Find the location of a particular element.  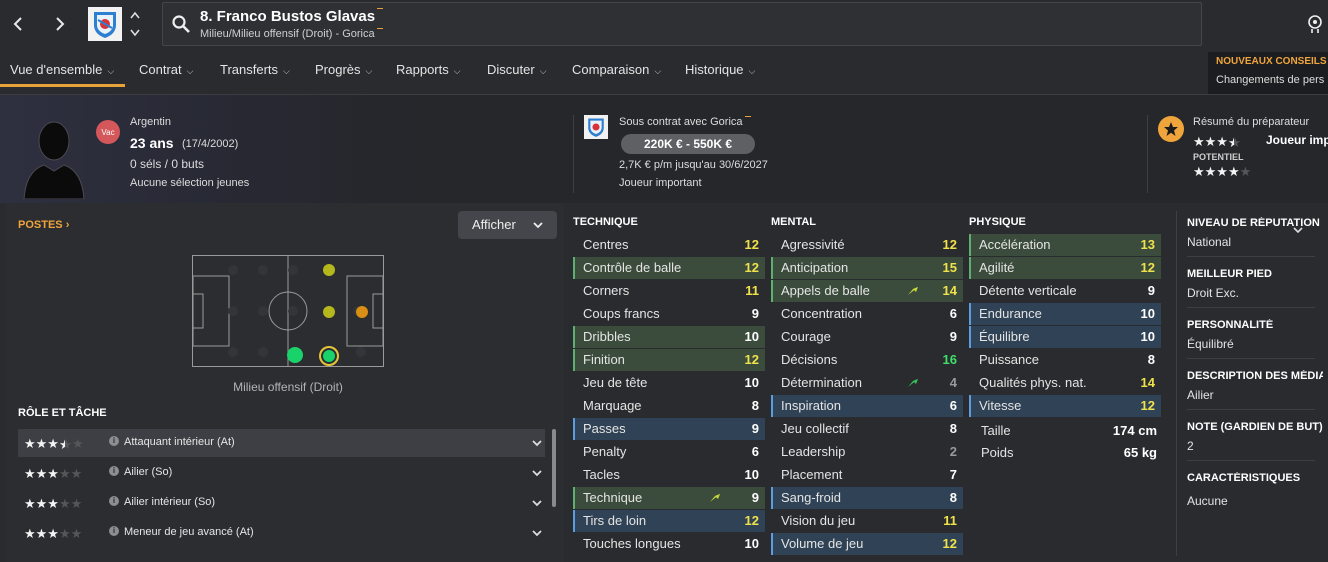

show-dropdown: Afficher is located at coordinates (507, 225).